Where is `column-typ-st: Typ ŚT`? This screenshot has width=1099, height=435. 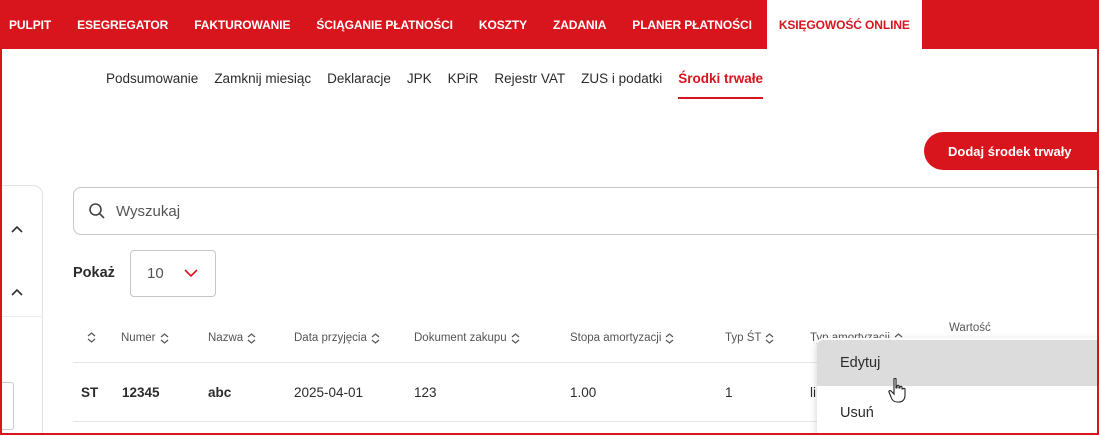
column-typ-st: Typ ŚT is located at coordinates (749, 338).